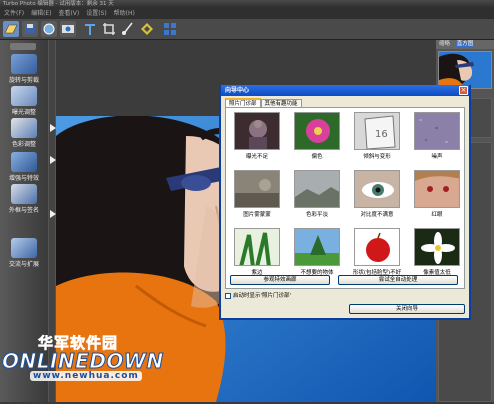 This screenshot has width=494, height=404. What do you see at coordinates (243, 102) in the screenshot?
I see `tab-photo-clinic: 照片门诊部` at bounding box center [243, 102].